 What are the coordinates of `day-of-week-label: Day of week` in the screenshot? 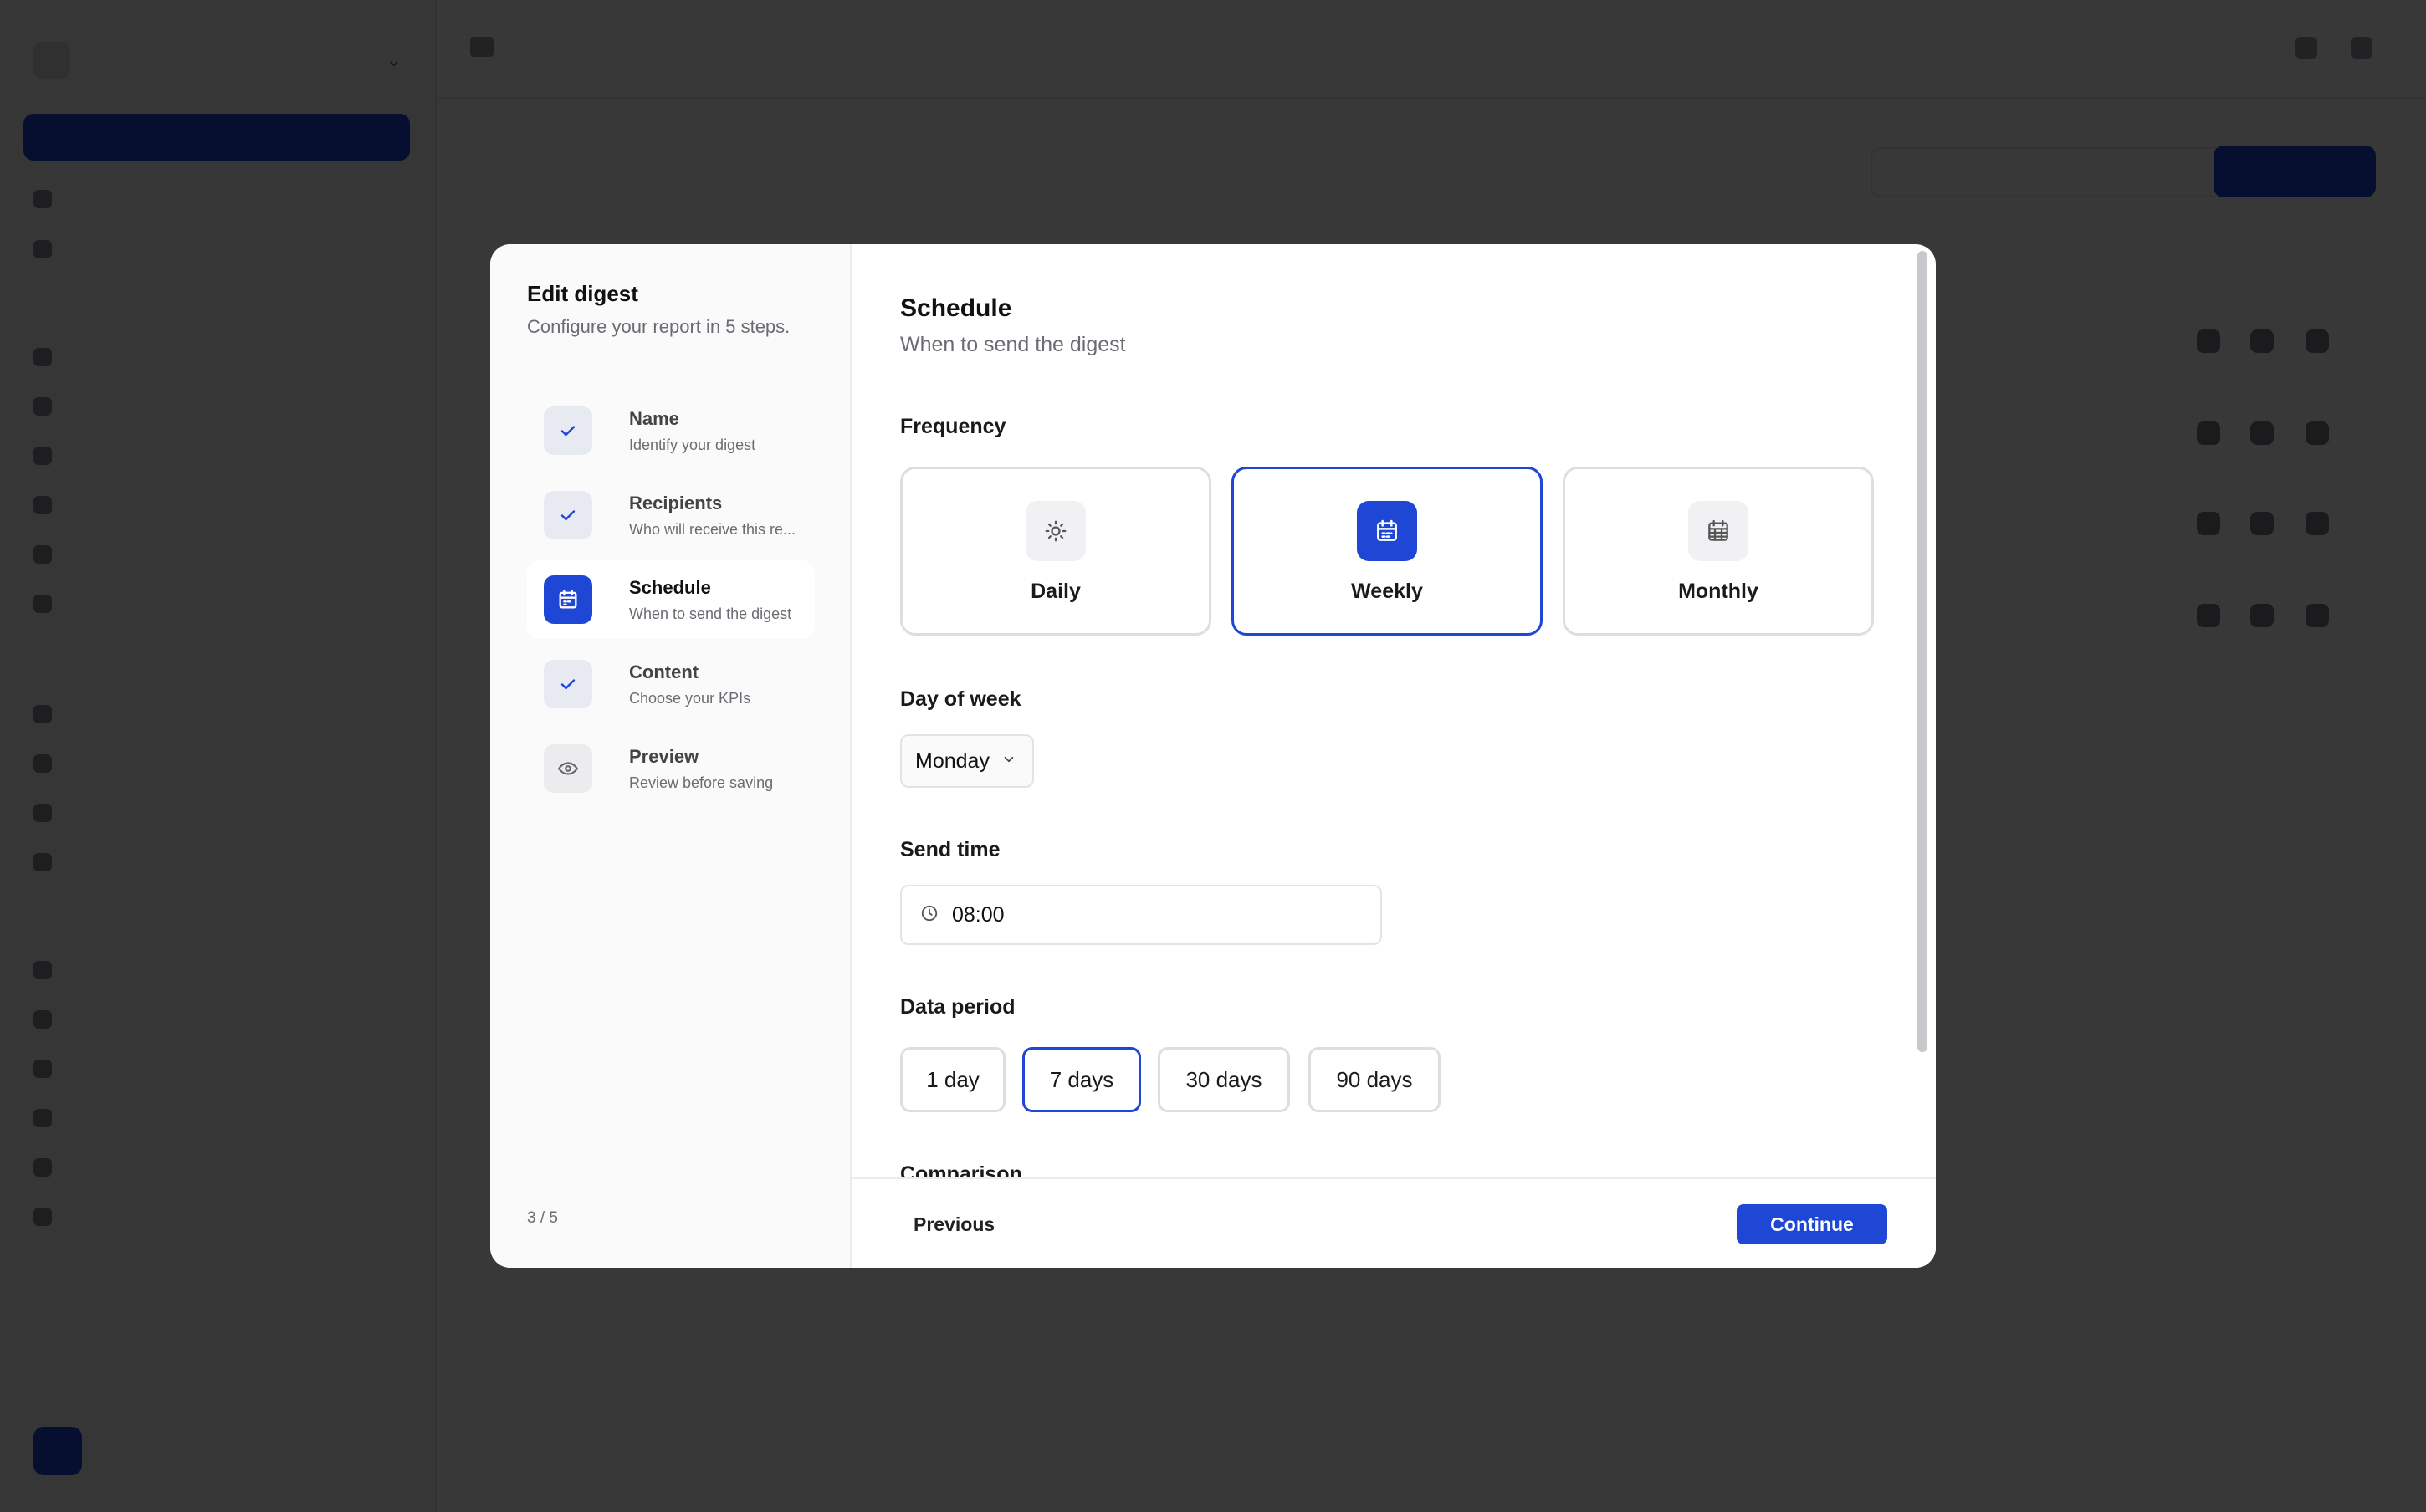 It's located at (961, 699).